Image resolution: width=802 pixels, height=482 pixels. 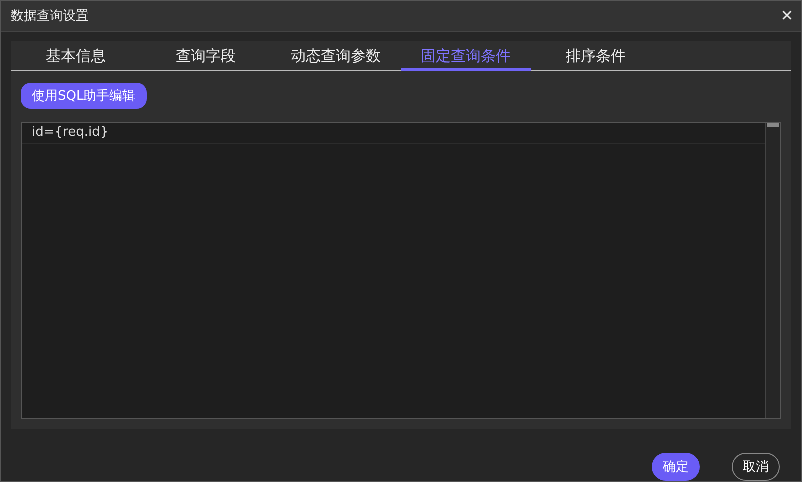 I want to click on sql-helper-button: 使用SQL助手编辑, so click(x=84, y=96).